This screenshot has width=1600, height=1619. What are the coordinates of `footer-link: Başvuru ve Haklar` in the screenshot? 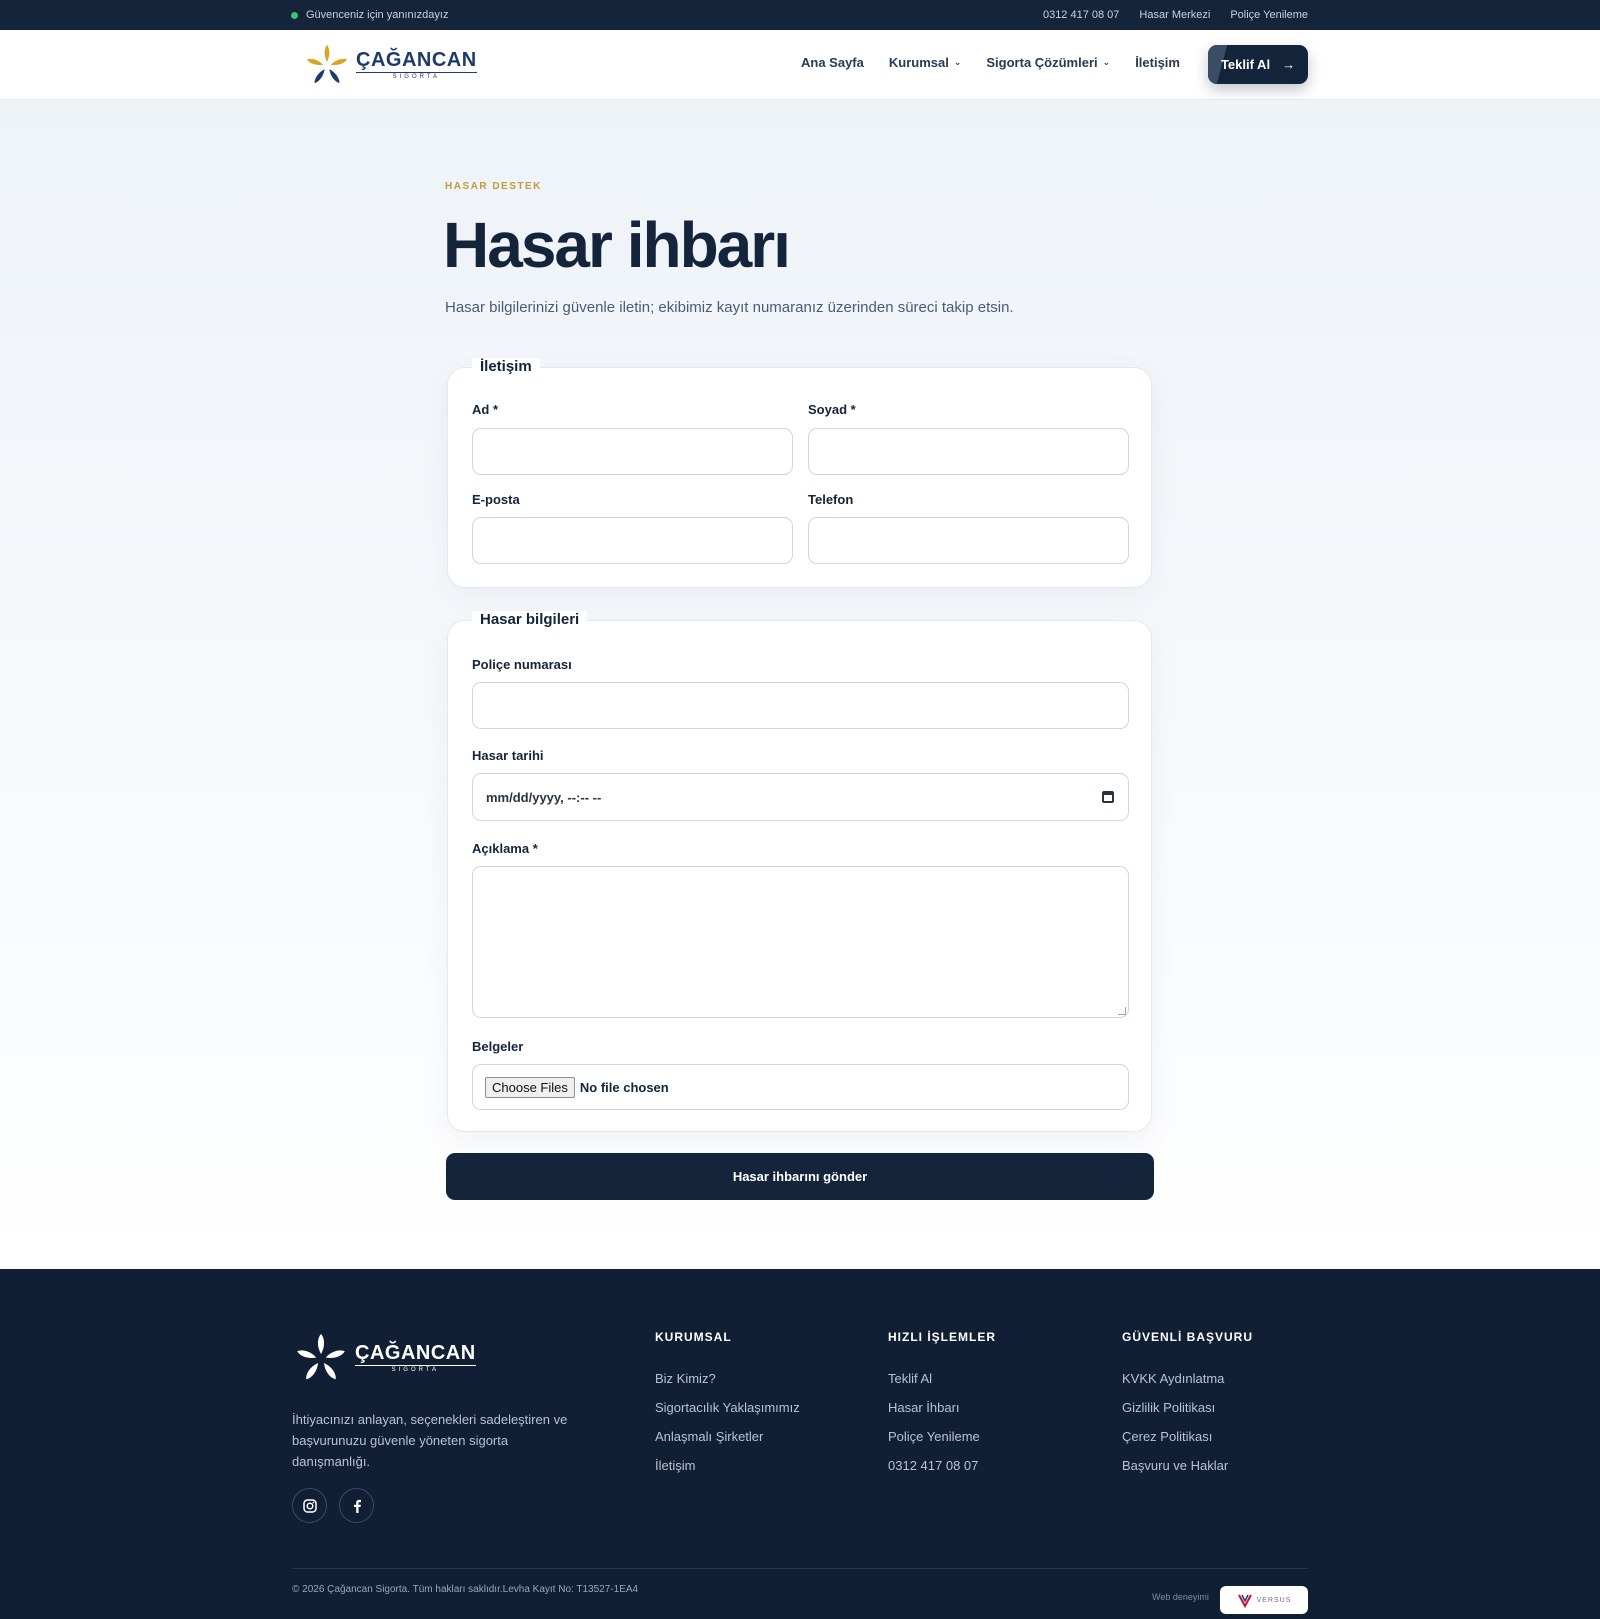 It's located at (1187, 1465).